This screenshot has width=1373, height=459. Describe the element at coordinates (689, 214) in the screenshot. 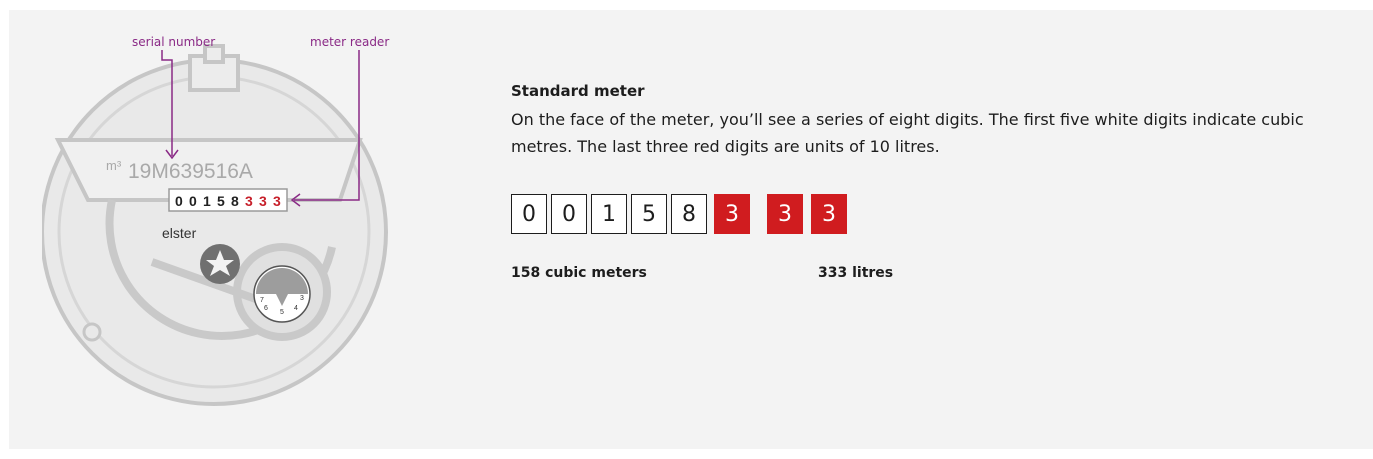

I see `white-digit: 8` at that location.